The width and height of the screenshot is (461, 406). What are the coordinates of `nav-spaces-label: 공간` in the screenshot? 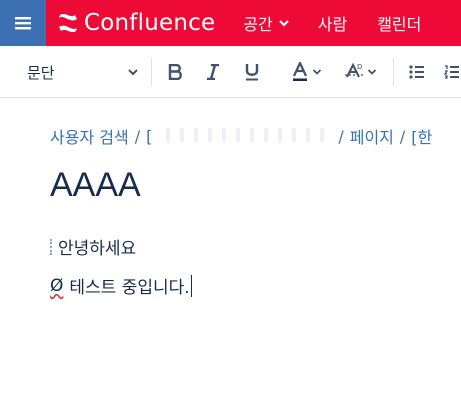 It's located at (258, 24).